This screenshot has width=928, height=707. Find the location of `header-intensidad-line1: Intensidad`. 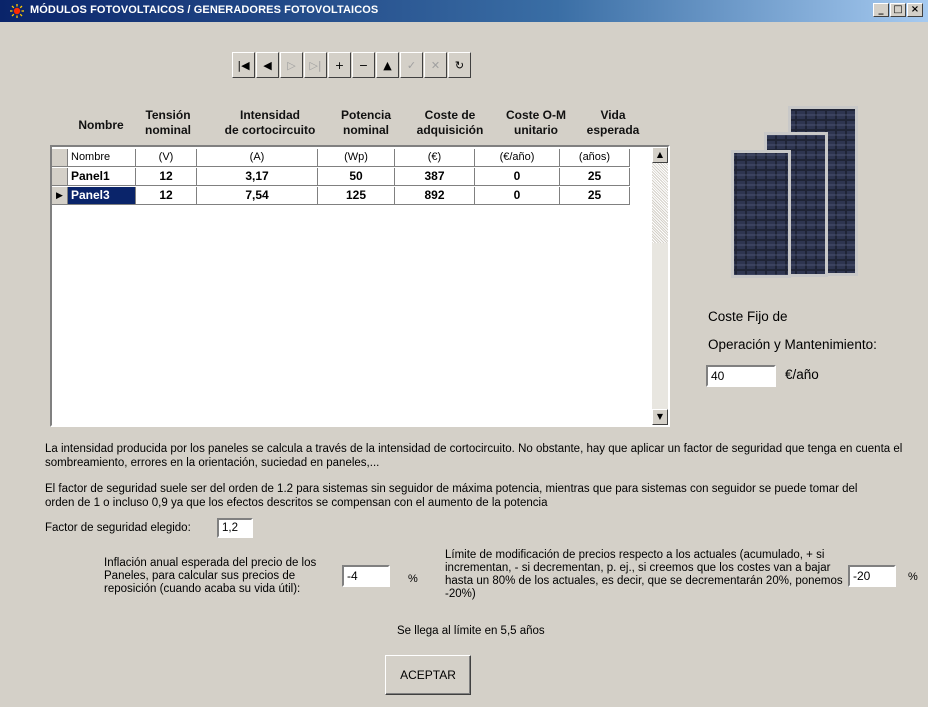

header-intensidad-line1: Intensidad is located at coordinates (269, 115).